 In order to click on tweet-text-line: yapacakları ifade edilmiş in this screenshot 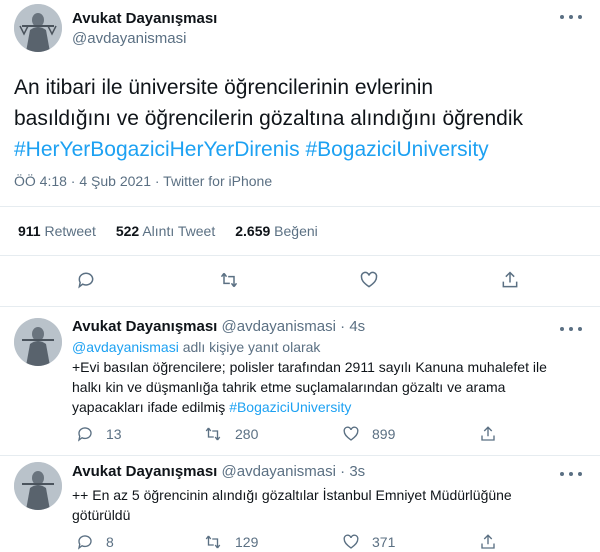, I will do `click(149, 407)`.